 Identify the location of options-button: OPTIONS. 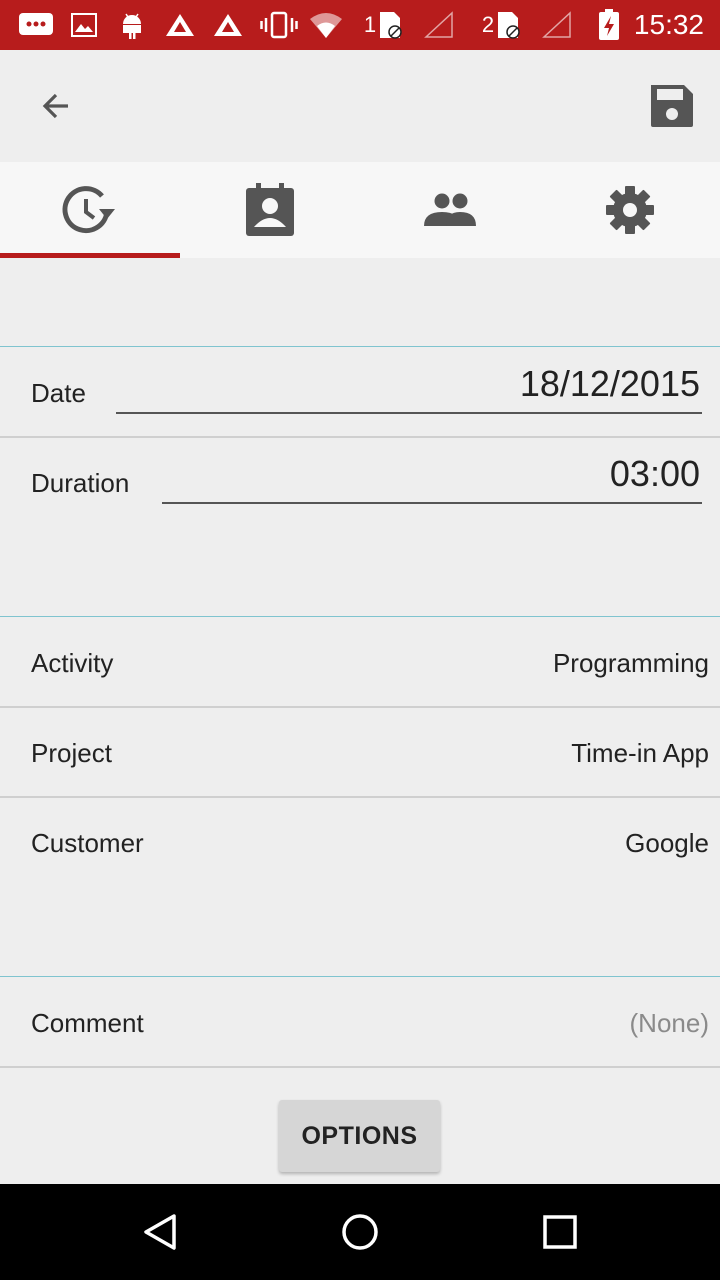
(359, 1136).